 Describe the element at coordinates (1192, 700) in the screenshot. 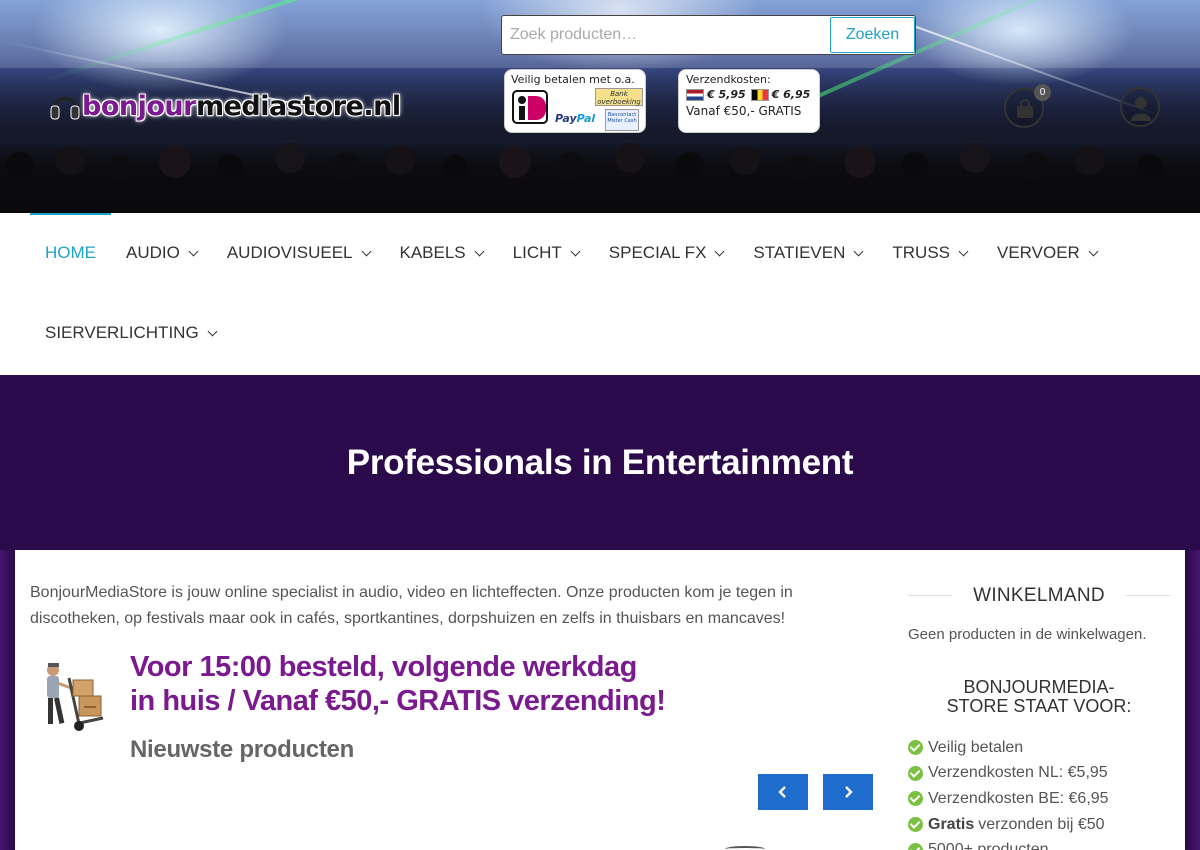

I see `side-background-right` at that location.